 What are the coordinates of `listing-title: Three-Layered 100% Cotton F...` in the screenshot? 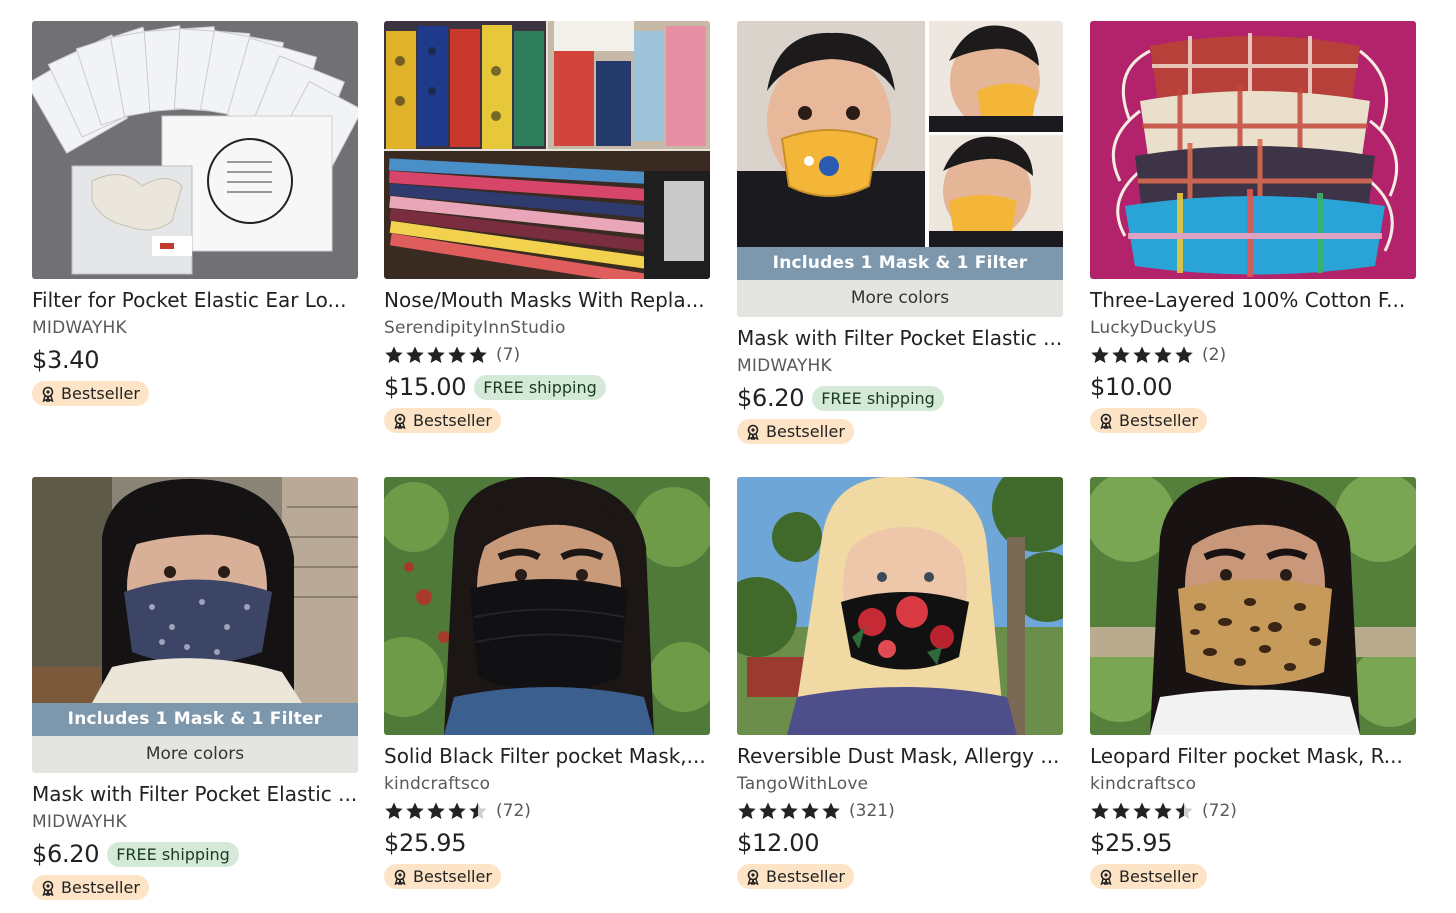 It's located at (1253, 300).